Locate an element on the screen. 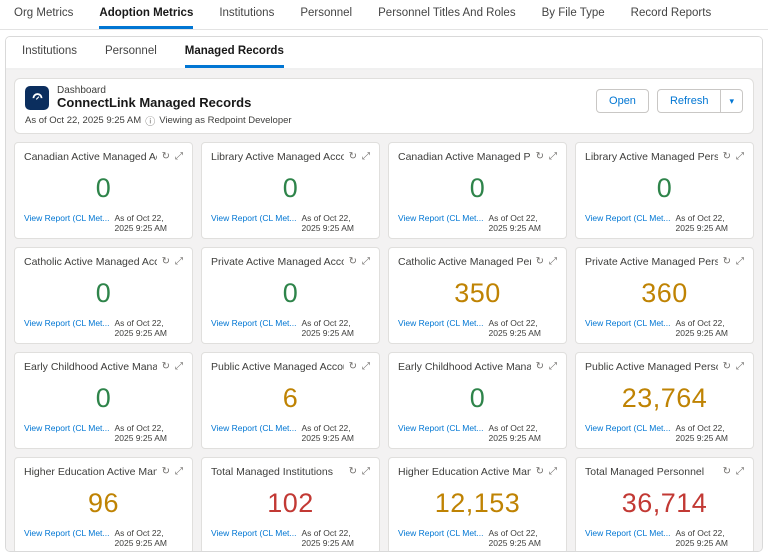 The width and height of the screenshot is (768, 558). sub-nav-tab: Personnel is located at coordinates (131, 52).